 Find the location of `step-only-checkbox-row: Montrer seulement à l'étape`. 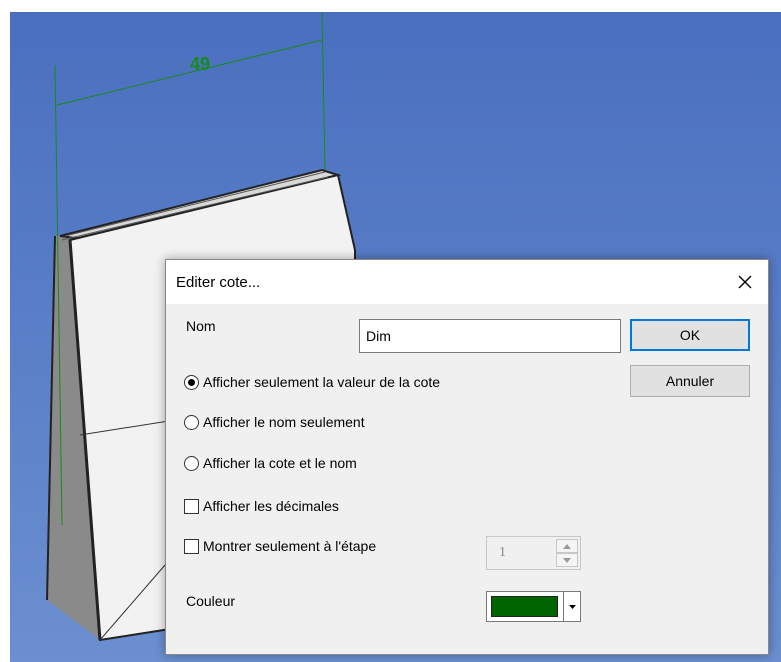

step-only-checkbox-row: Montrer seulement à l'étape is located at coordinates (280, 546).